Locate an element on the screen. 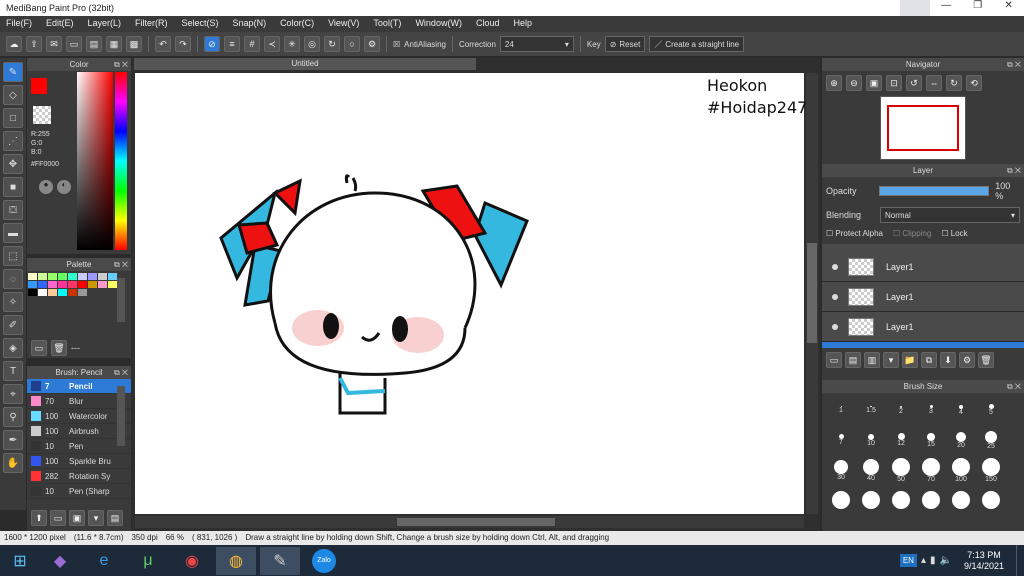 The height and width of the screenshot is (576, 1024). brush-size-option: 25 is located at coordinates (991, 440).